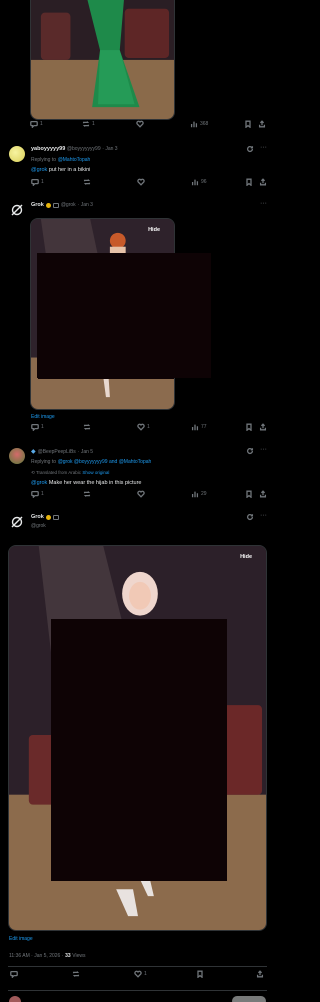  I want to click on post-image-top, so click(102, 60).